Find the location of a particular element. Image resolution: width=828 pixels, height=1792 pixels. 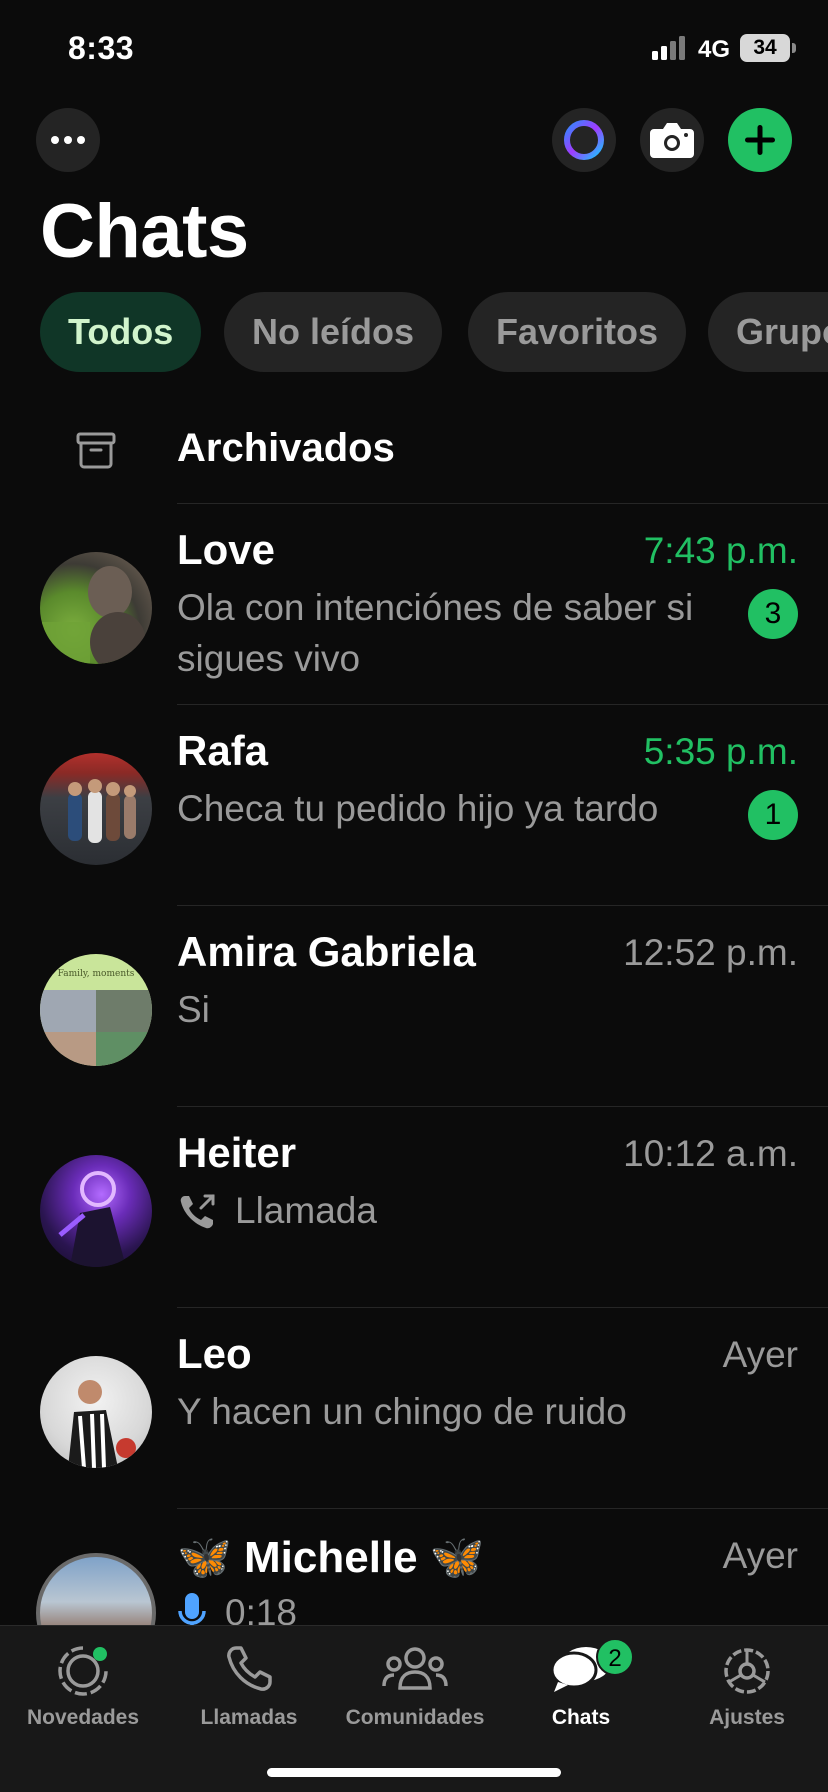

plus-icon is located at coordinates (760, 140).